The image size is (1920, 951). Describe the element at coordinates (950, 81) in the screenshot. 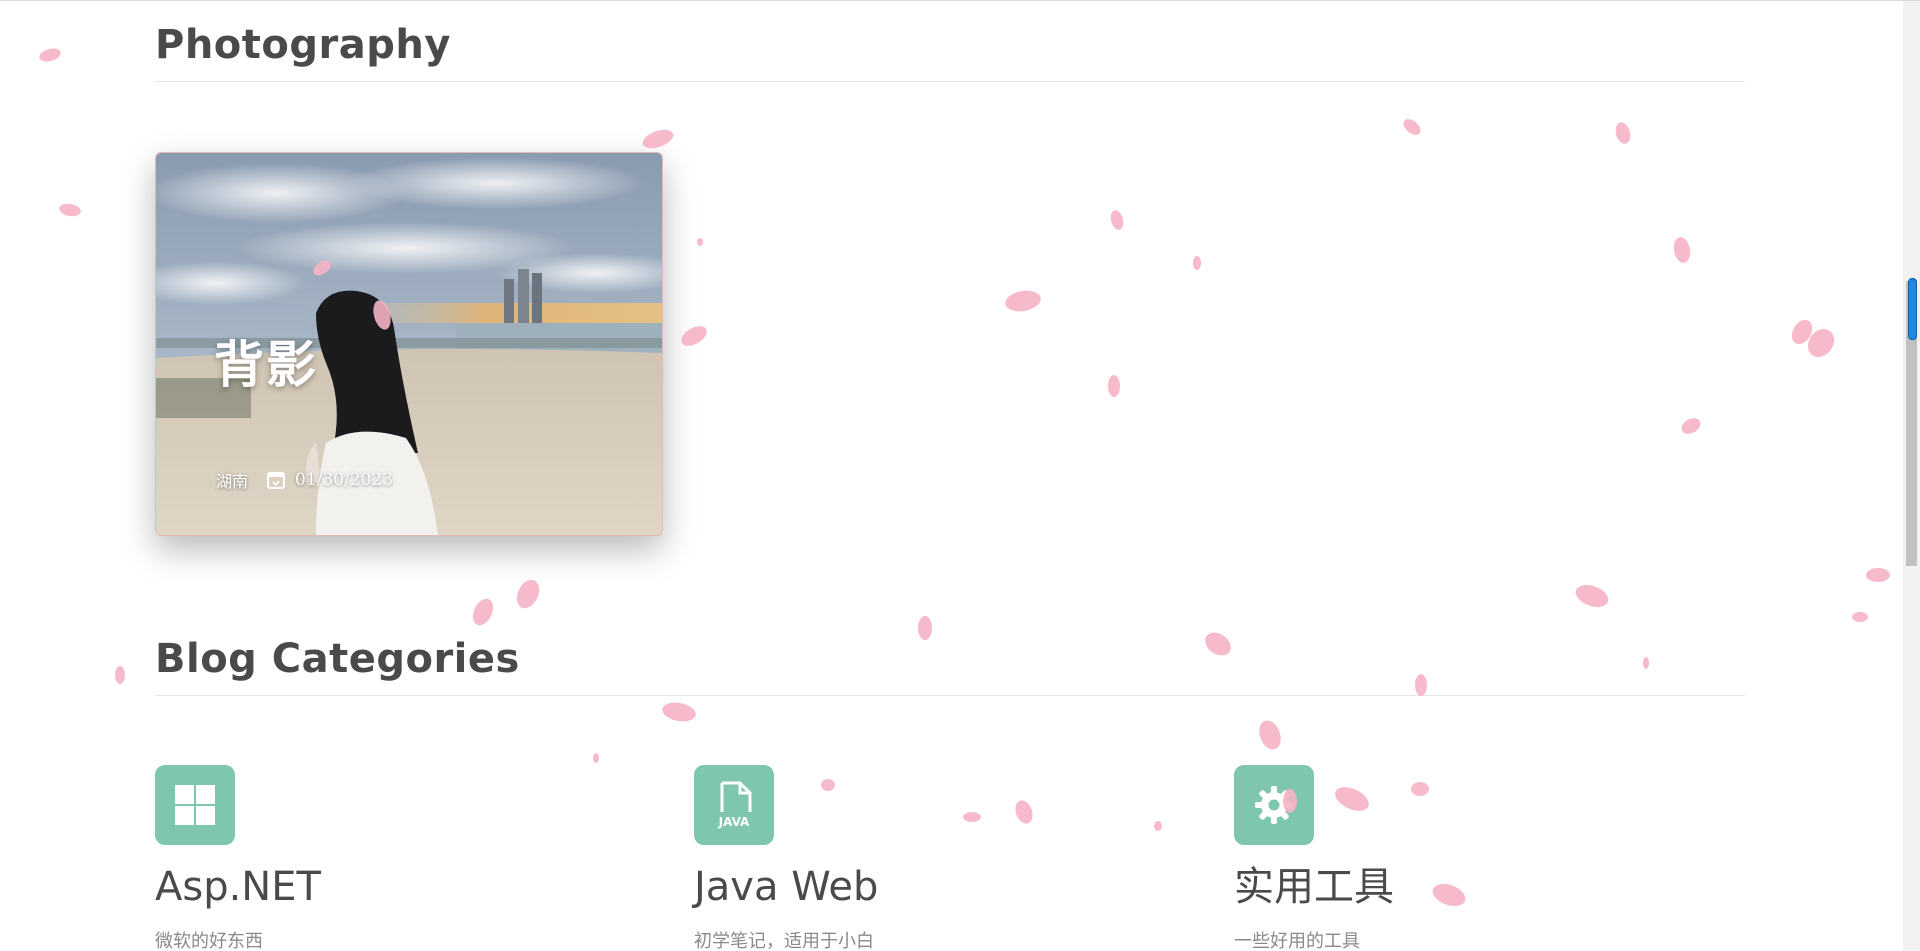

I see `photography-divider` at that location.